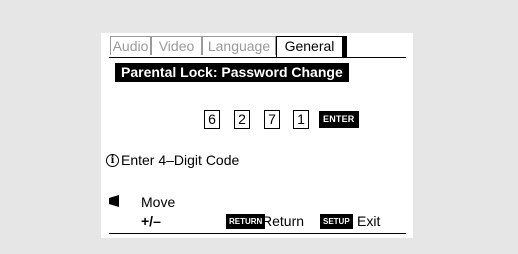  I want to click on info-message: i Enter 4–Digit Code, so click(172, 160).